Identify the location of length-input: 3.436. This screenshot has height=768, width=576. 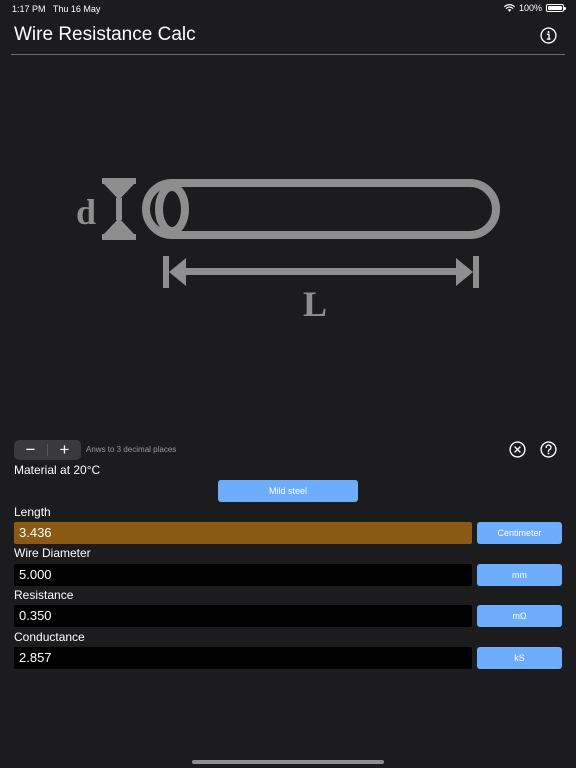
(243, 533).